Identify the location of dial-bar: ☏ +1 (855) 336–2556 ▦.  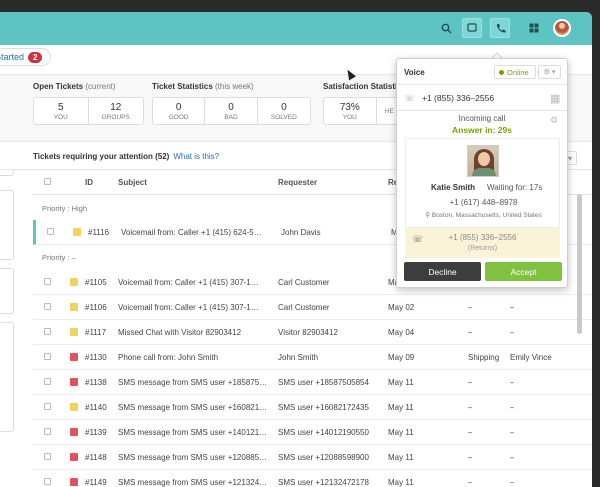
(482, 98).